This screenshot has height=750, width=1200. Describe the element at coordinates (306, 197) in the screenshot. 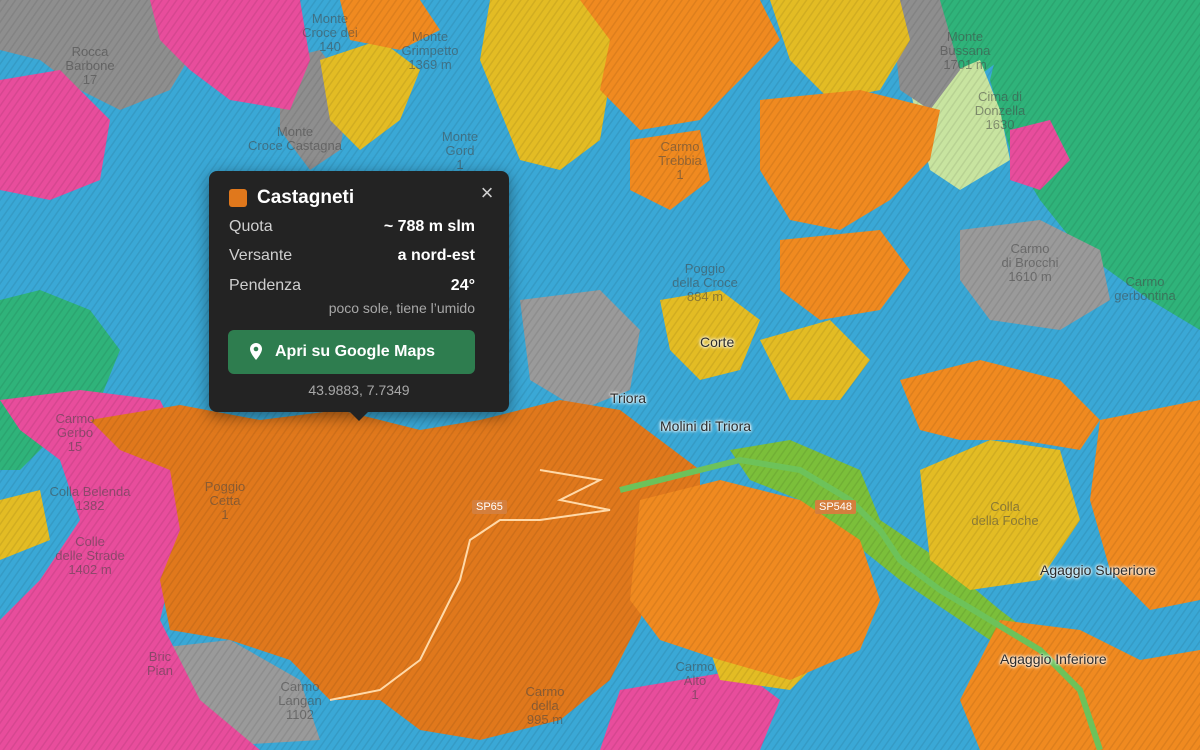

I see `popup-title: Castagneti` at that location.